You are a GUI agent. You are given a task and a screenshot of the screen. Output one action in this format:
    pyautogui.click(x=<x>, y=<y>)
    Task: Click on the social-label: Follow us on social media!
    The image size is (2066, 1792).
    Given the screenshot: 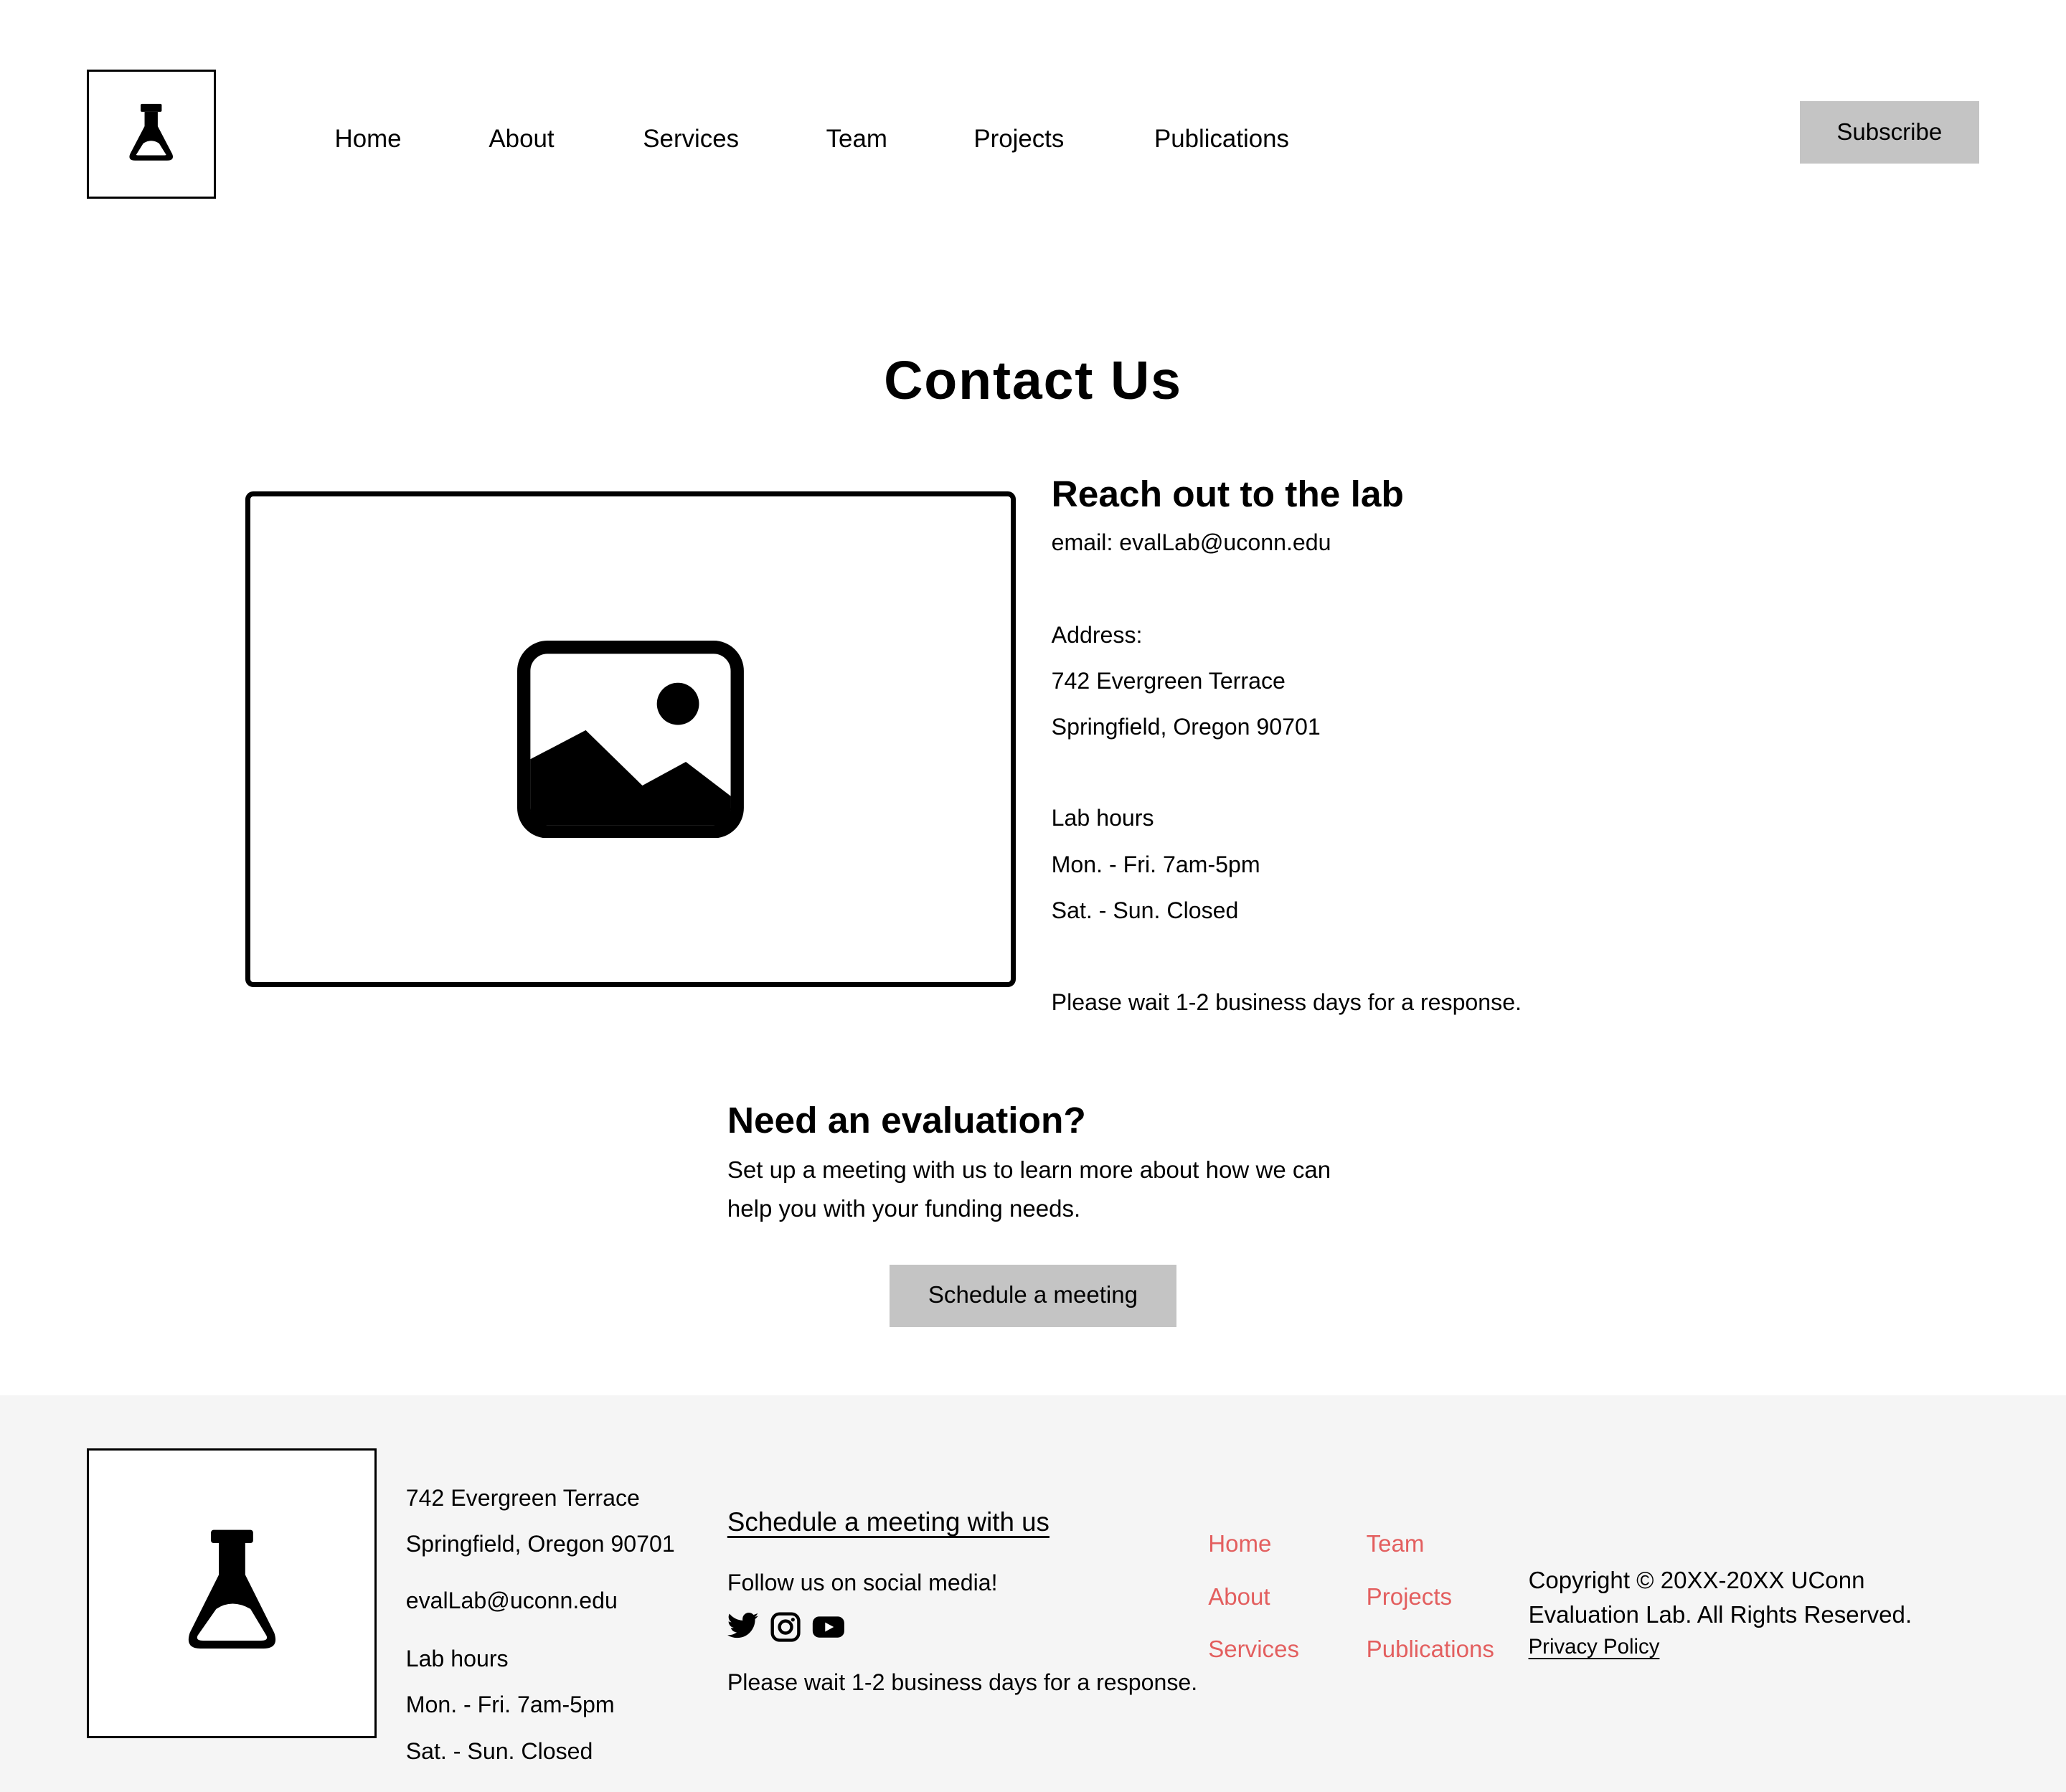 What is the action you would take?
    pyautogui.click(x=862, y=1582)
    